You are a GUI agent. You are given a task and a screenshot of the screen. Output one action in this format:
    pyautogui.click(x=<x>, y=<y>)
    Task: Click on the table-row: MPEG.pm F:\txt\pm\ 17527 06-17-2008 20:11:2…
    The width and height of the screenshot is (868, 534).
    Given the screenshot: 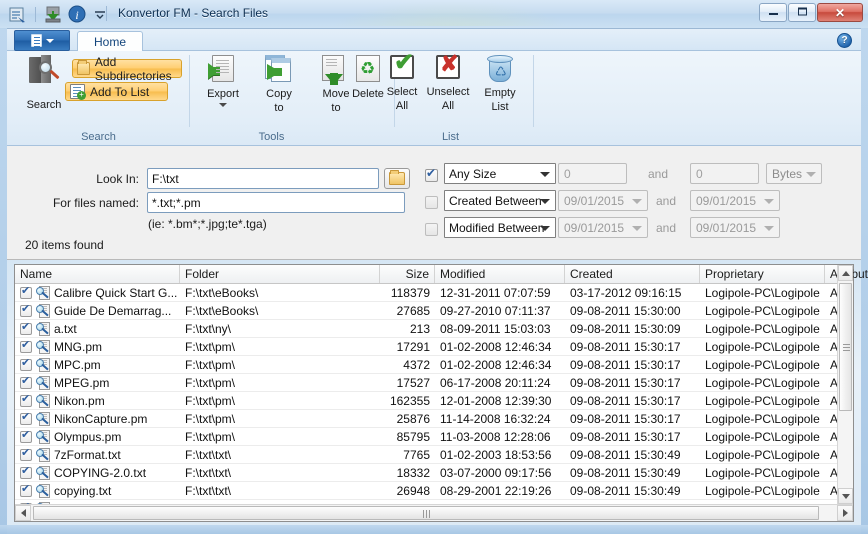 What is the action you would take?
    pyautogui.click(x=427, y=383)
    